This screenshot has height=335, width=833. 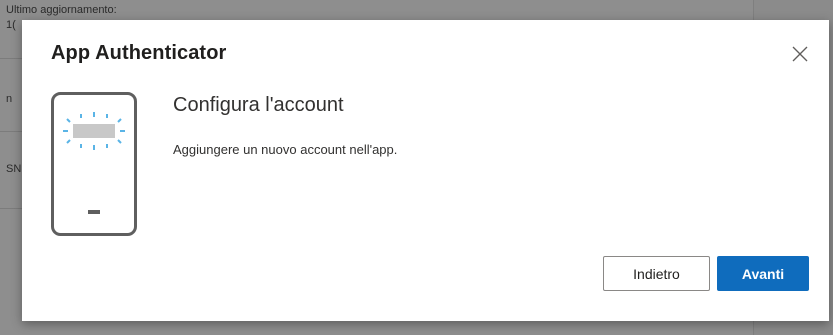 I want to click on phone-scan-icon, so click(x=94, y=164).